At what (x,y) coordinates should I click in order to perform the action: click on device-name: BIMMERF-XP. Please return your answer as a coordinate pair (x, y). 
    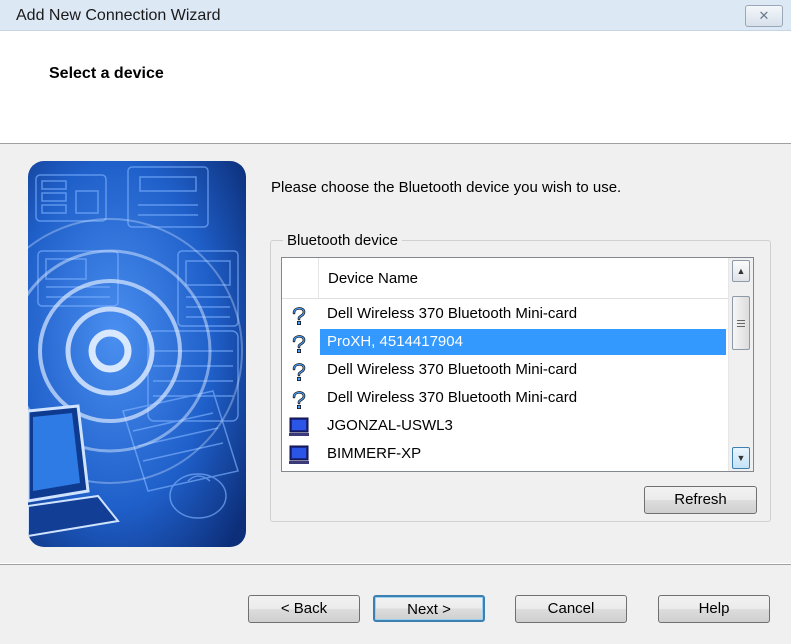
    Looking at the image, I should click on (374, 453).